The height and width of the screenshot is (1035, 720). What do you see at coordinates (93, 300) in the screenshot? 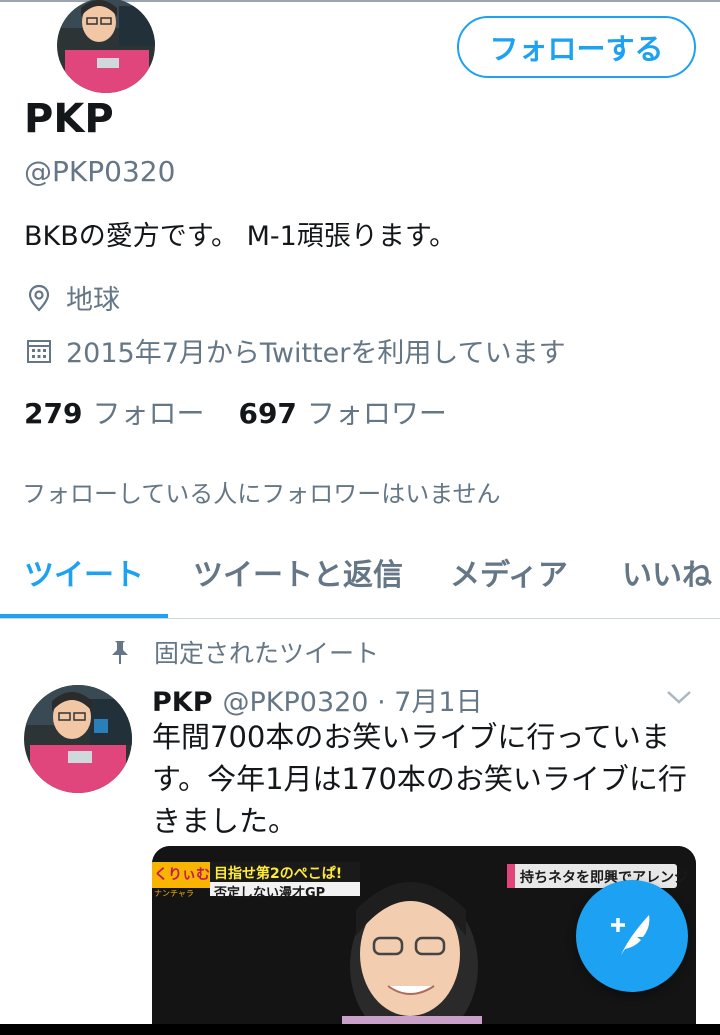
I see `location-text: 地球` at bounding box center [93, 300].